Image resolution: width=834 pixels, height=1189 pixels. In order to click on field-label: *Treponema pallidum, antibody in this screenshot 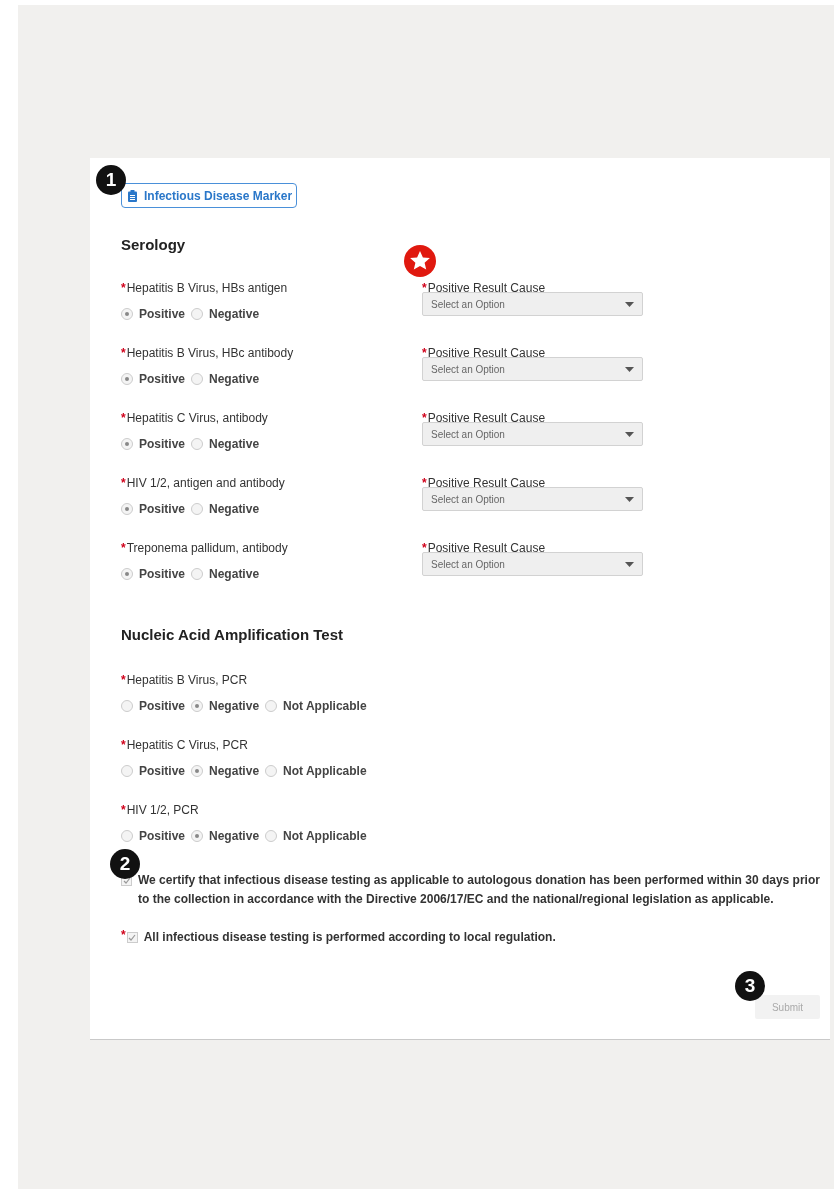, I will do `click(205, 549)`.